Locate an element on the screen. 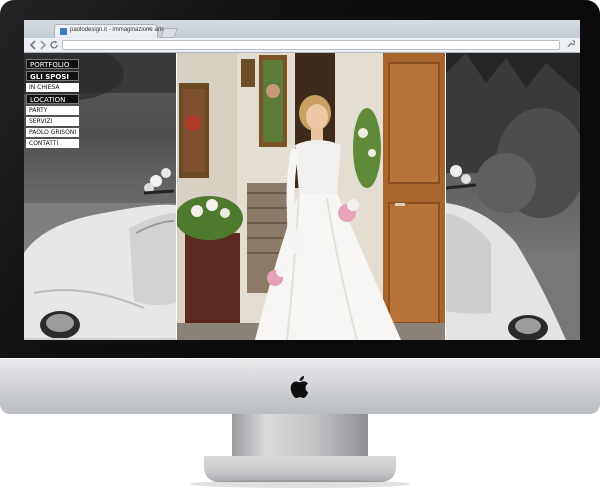 This screenshot has width=600, height=492. menu-item-gli-sposi: GLI SPOSI is located at coordinates (53, 76).